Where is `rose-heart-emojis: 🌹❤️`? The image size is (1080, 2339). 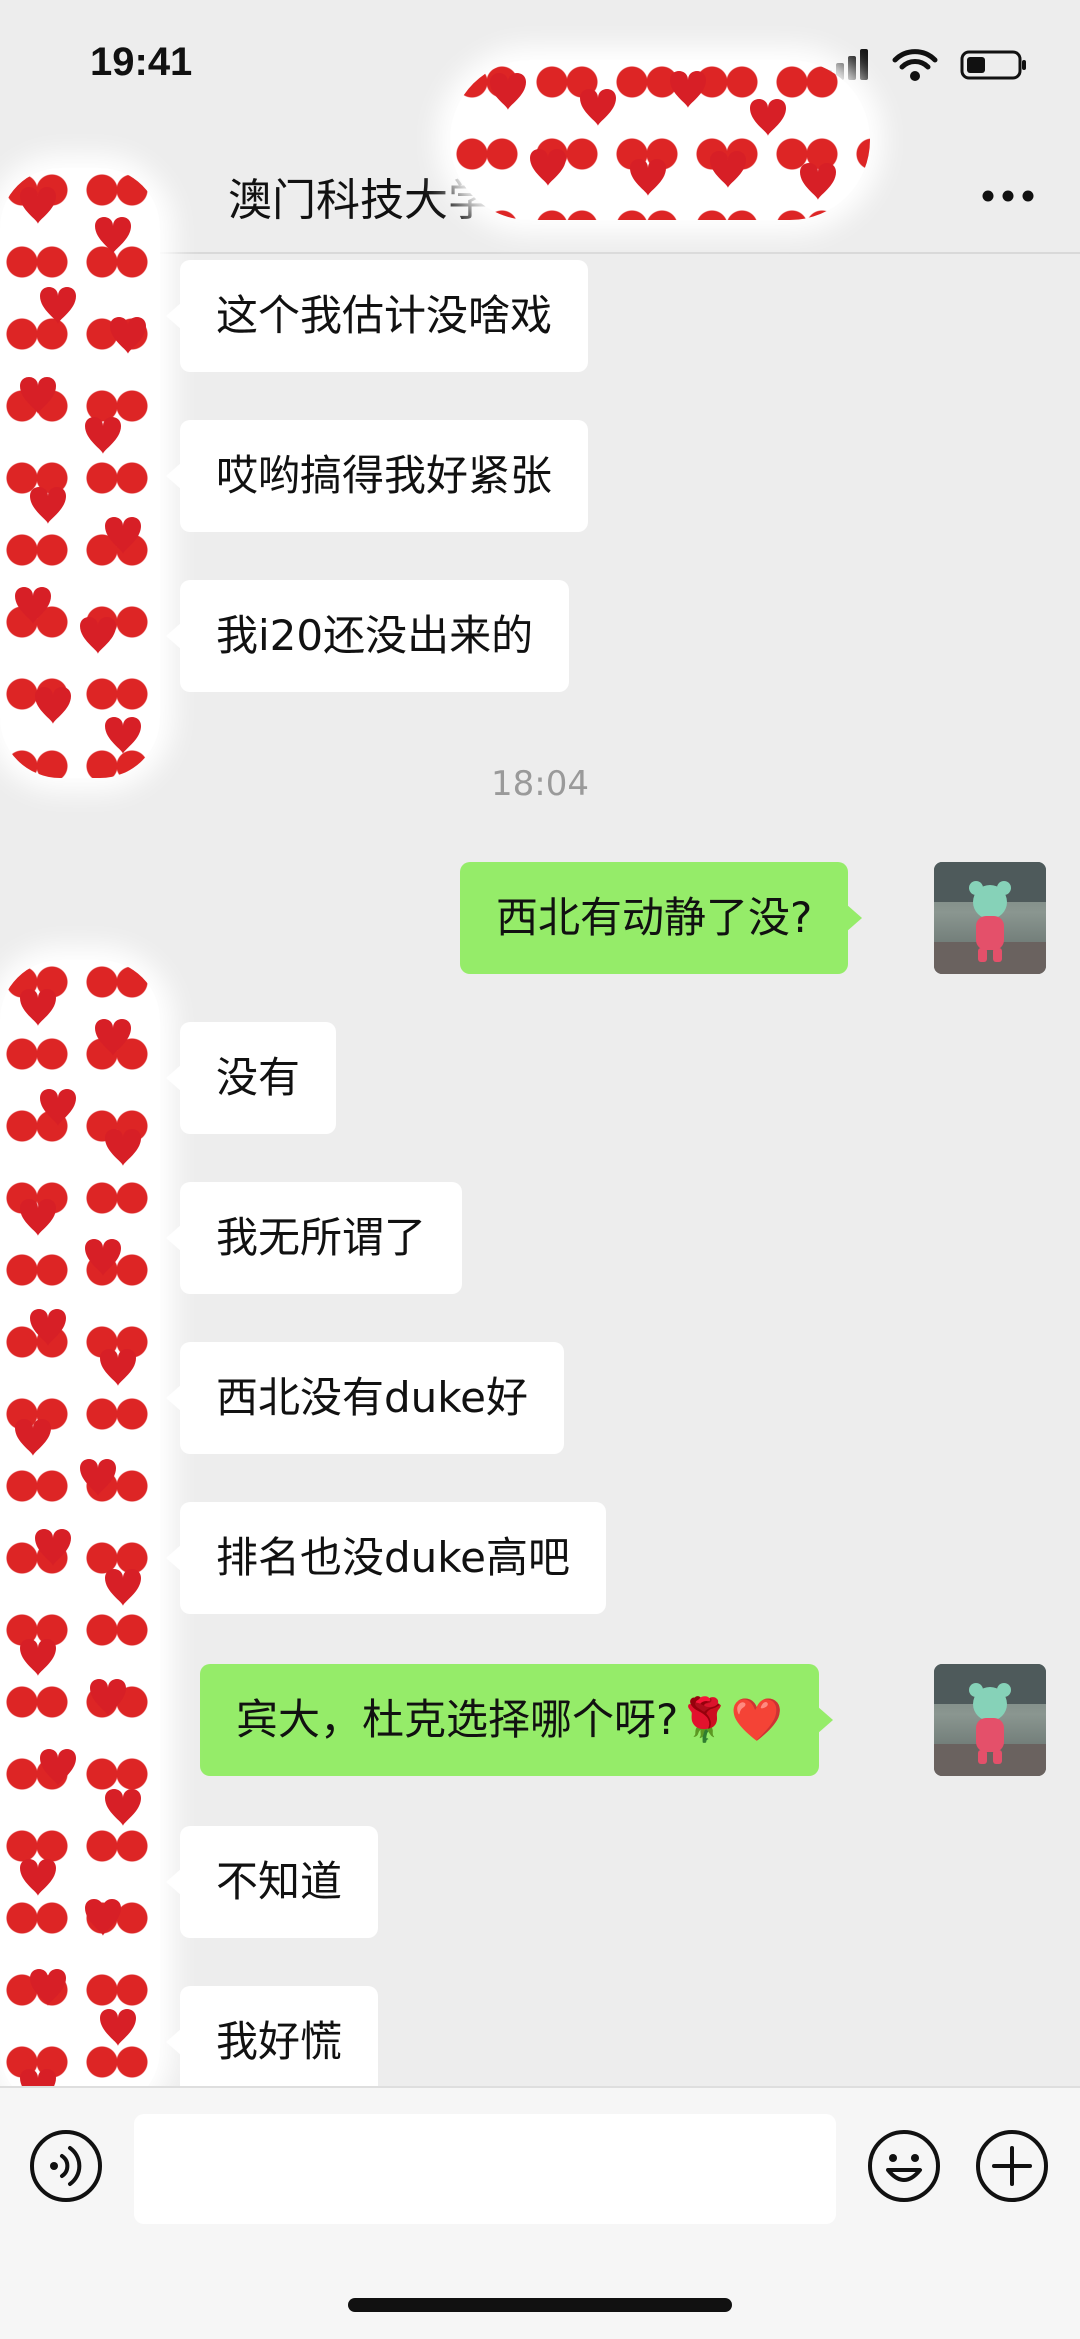
rose-heart-emojis: 🌹❤️ is located at coordinates (730, 1719).